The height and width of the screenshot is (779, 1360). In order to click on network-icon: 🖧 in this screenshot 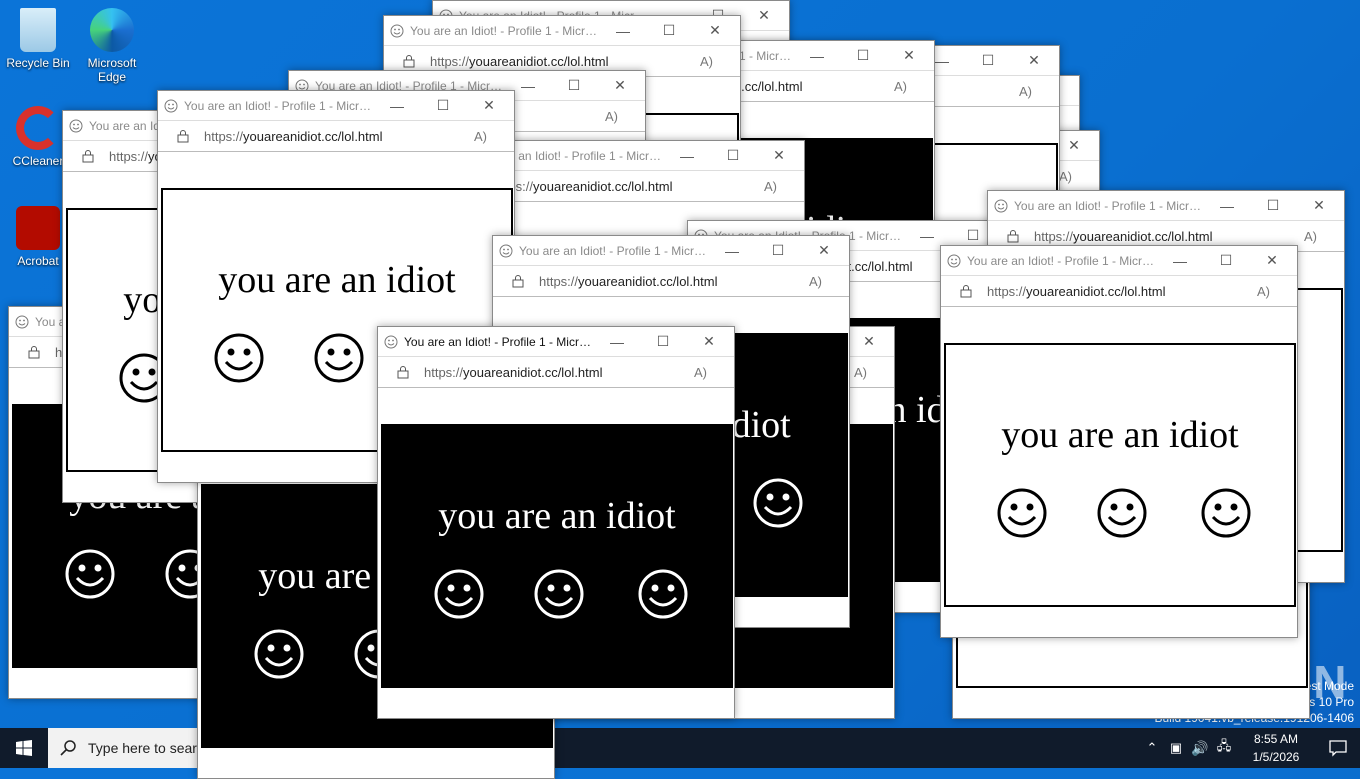, I will do `click(1224, 748)`.